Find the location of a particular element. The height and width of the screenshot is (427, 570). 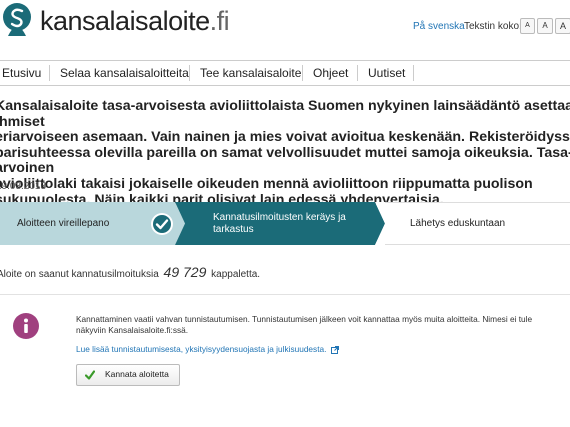

text-size-medium-button: A is located at coordinates (545, 26).